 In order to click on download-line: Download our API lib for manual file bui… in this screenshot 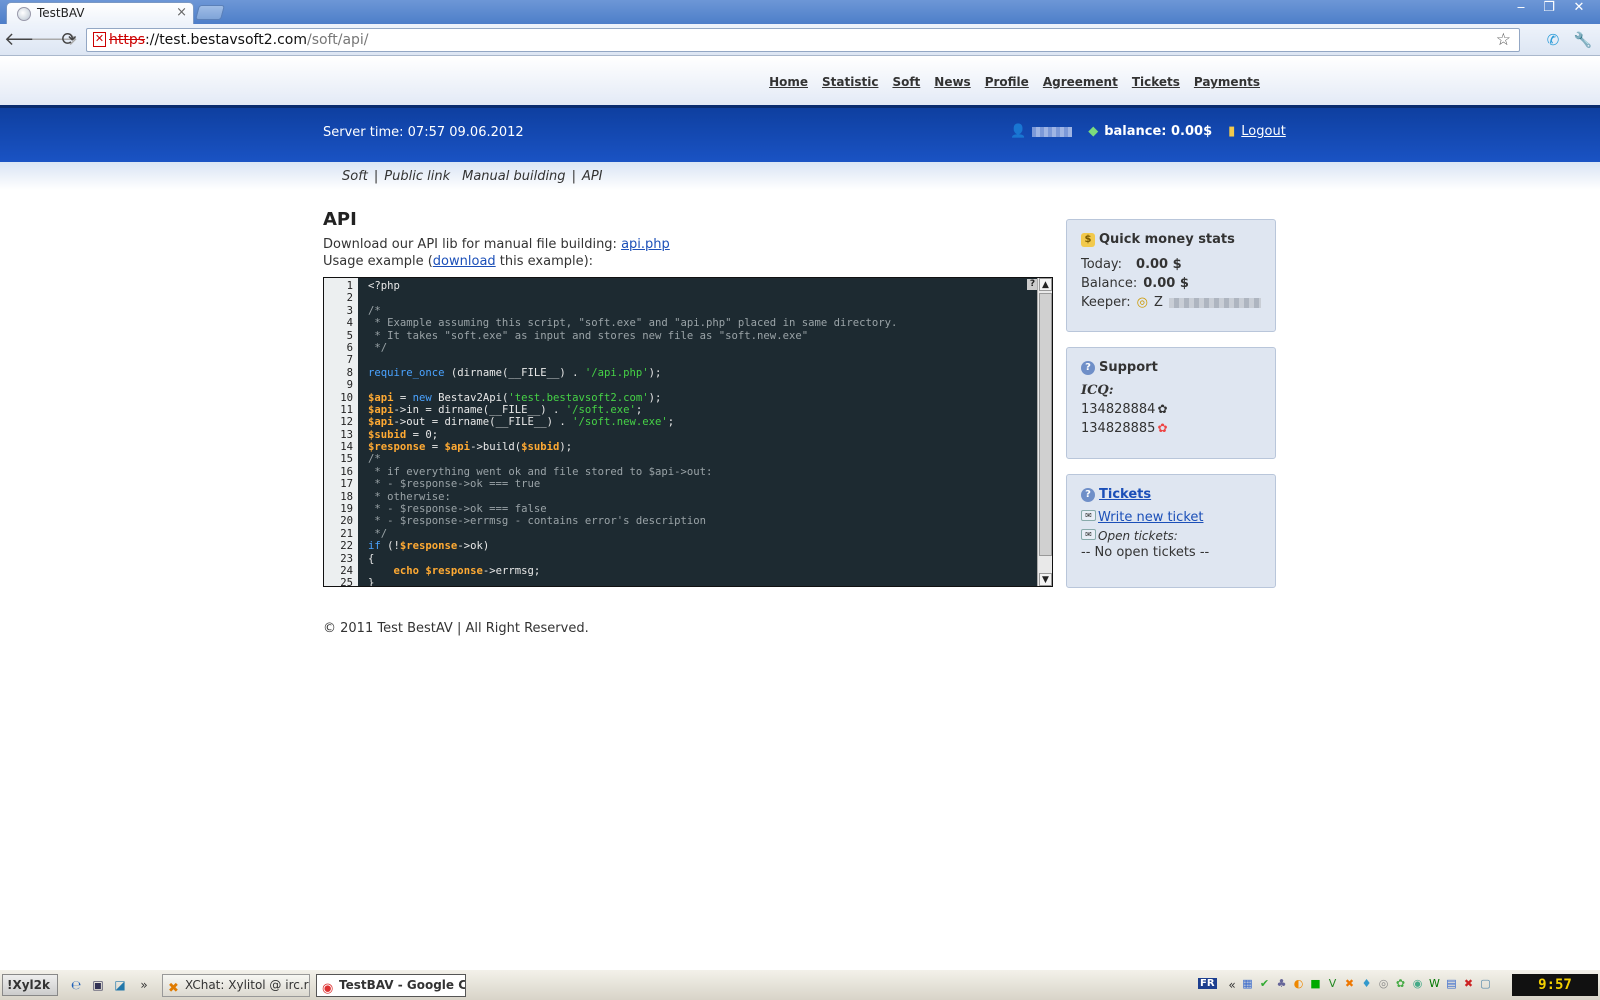, I will do `click(496, 244)`.